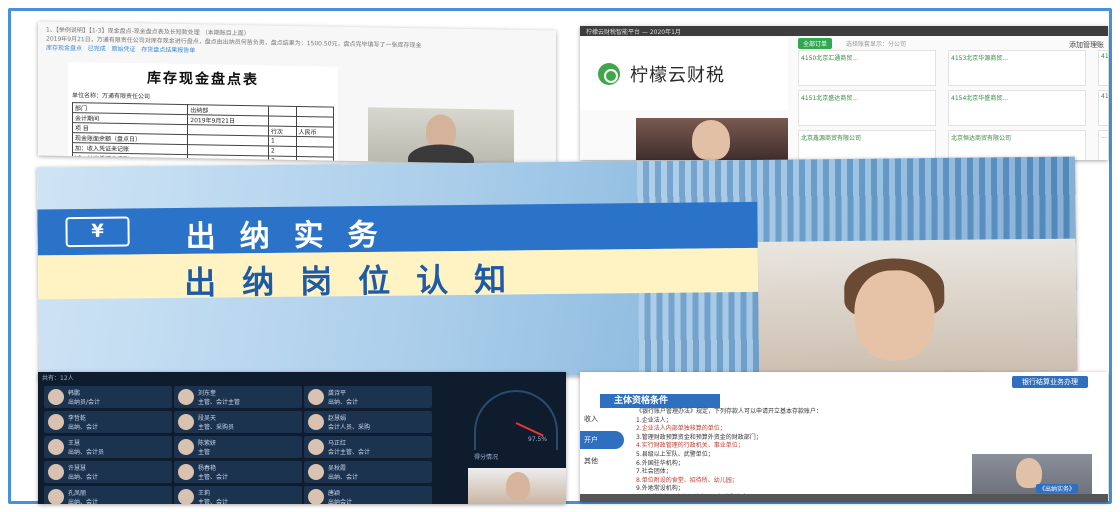 The image size is (1120, 512). What do you see at coordinates (844, 498) in the screenshot?
I see `player-controls` at bounding box center [844, 498].